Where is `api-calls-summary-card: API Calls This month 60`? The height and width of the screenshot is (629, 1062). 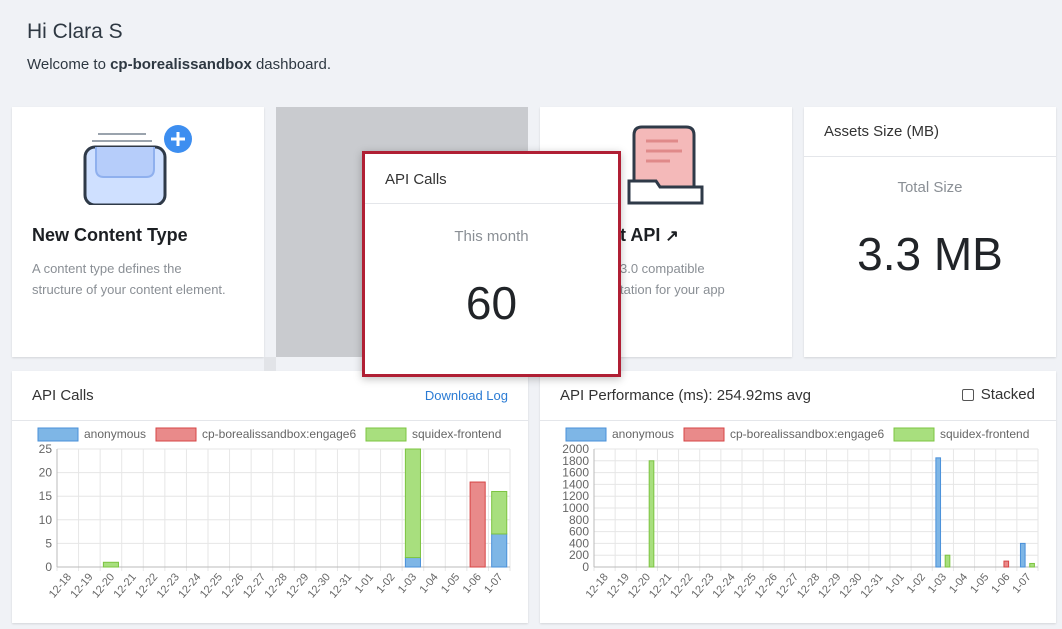
api-calls-summary-card: API Calls This month 60 is located at coordinates (491, 264).